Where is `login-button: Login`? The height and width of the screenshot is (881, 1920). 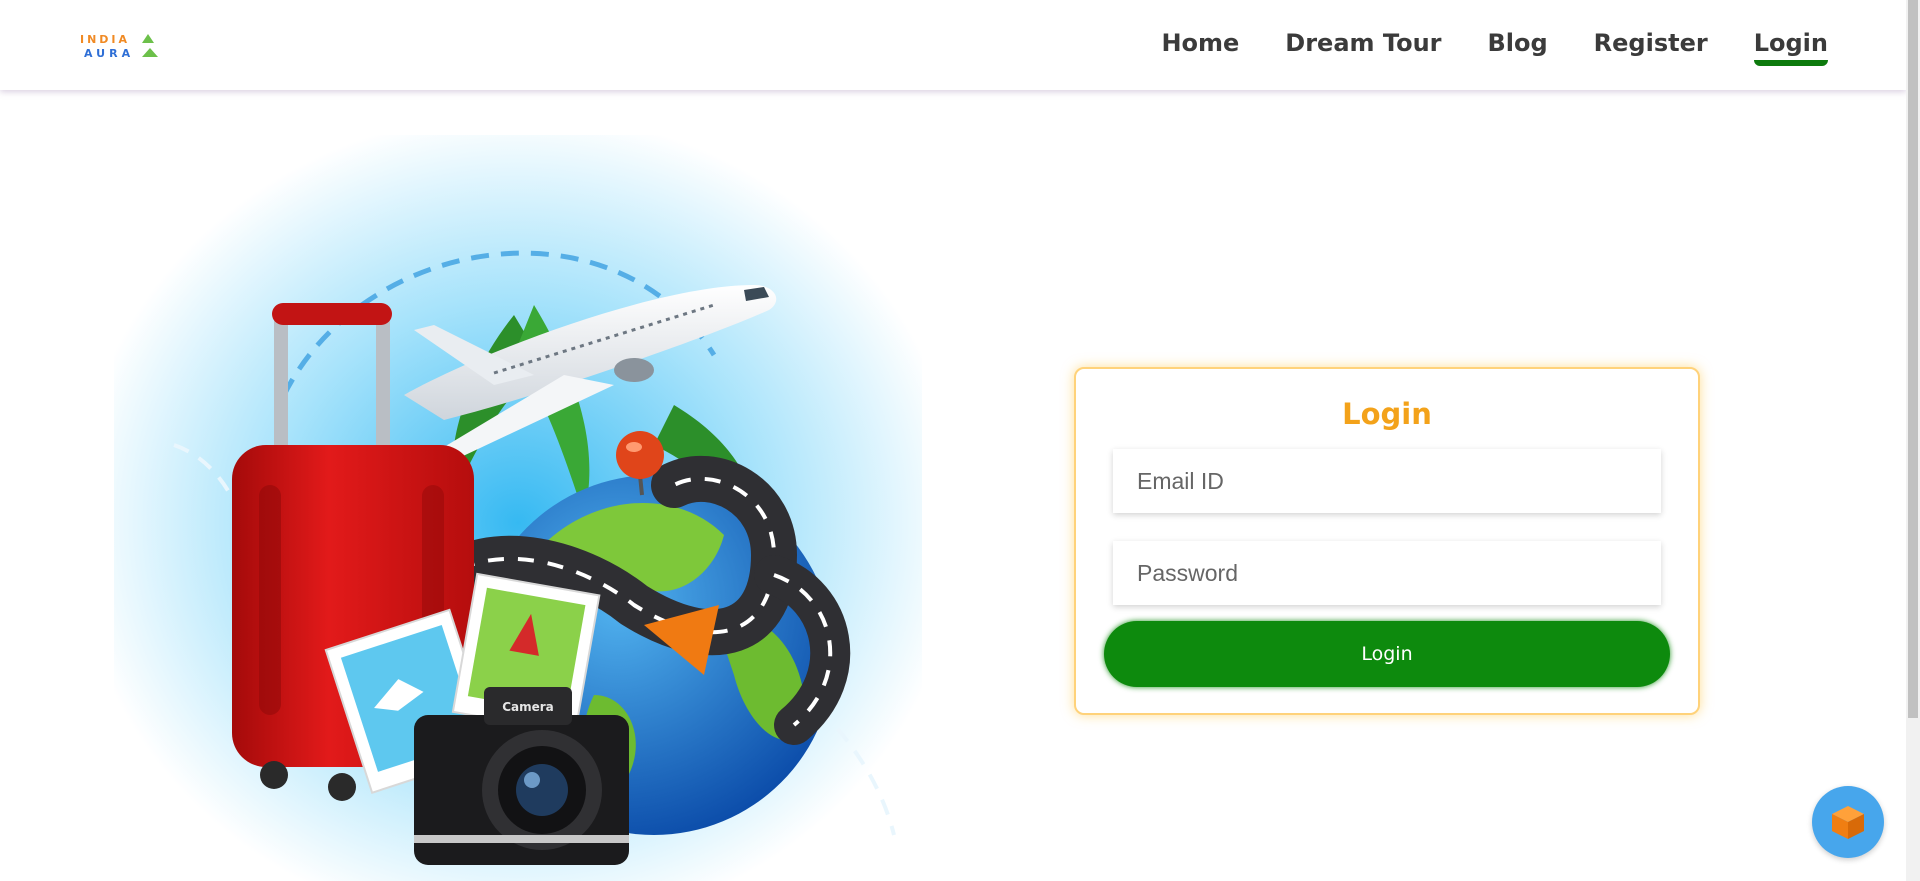 login-button: Login is located at coordinates (1387, 654).